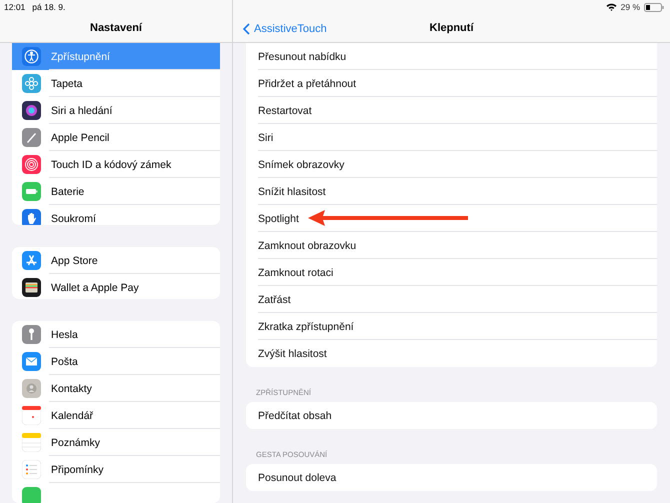  I want to click on action-option: Restartovat, so click(451, 110).